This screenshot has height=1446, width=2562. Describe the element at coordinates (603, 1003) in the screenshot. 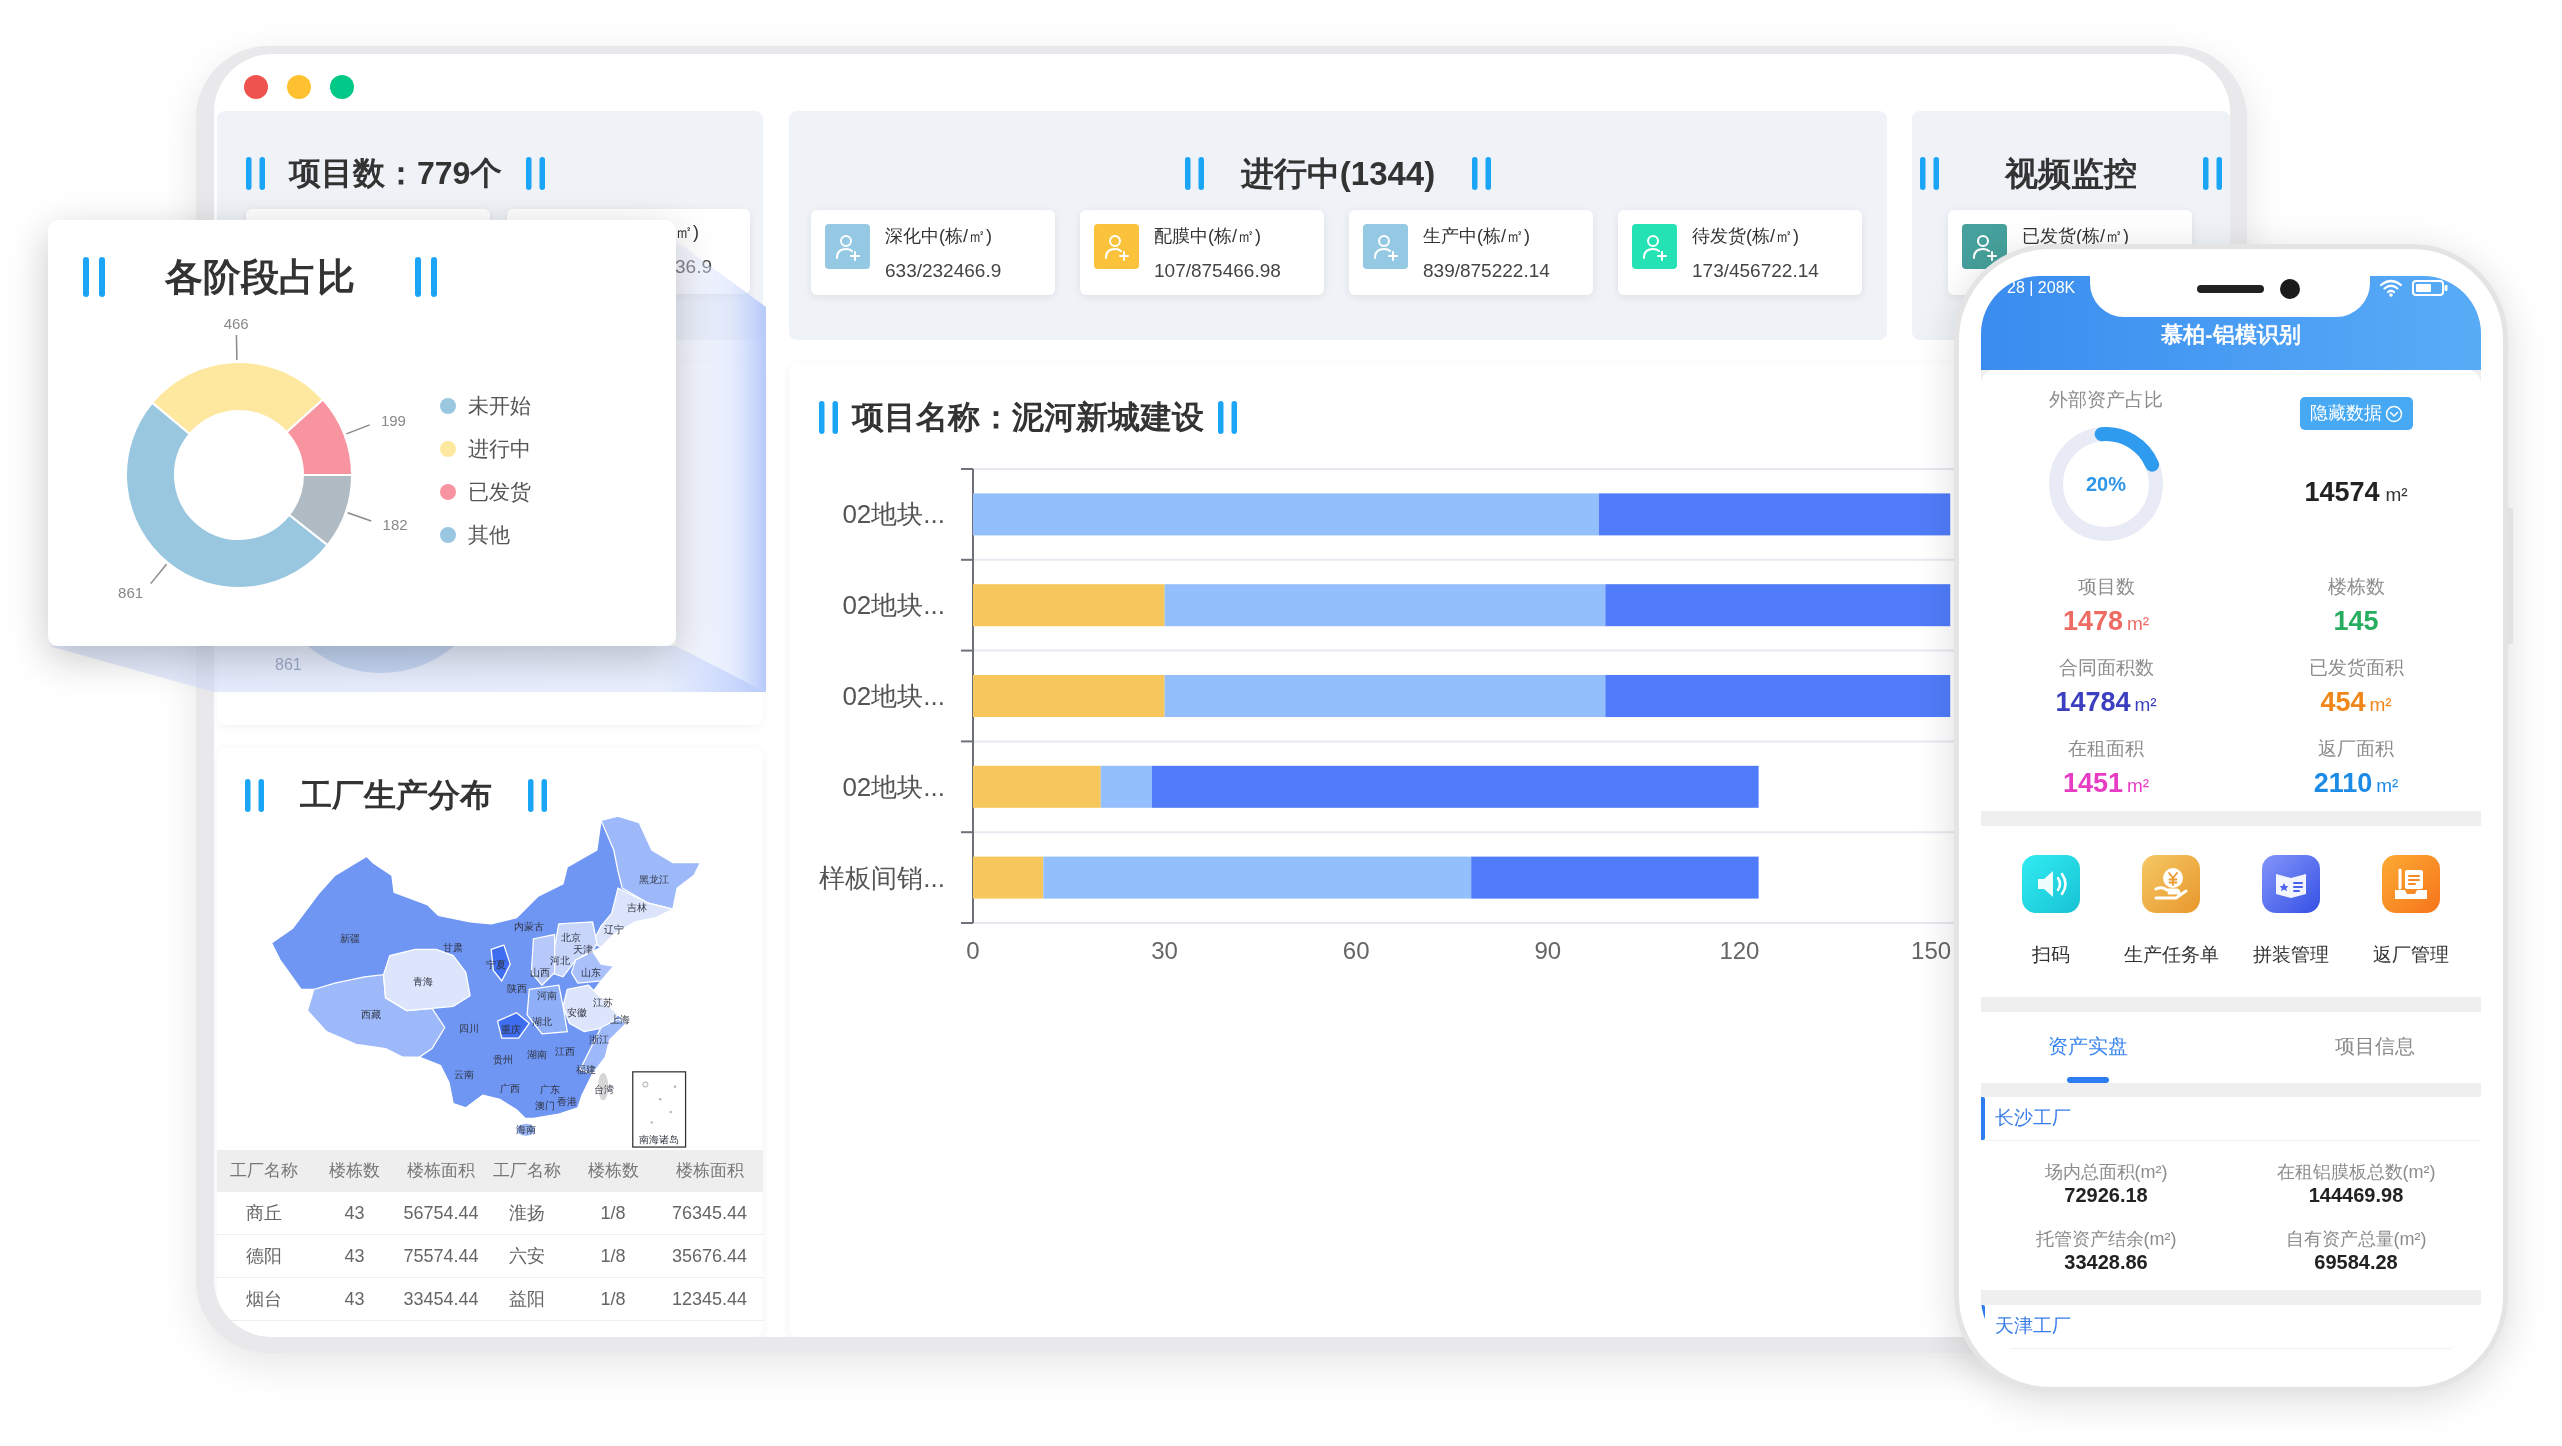

I see `province-label: 江苏` at that location.